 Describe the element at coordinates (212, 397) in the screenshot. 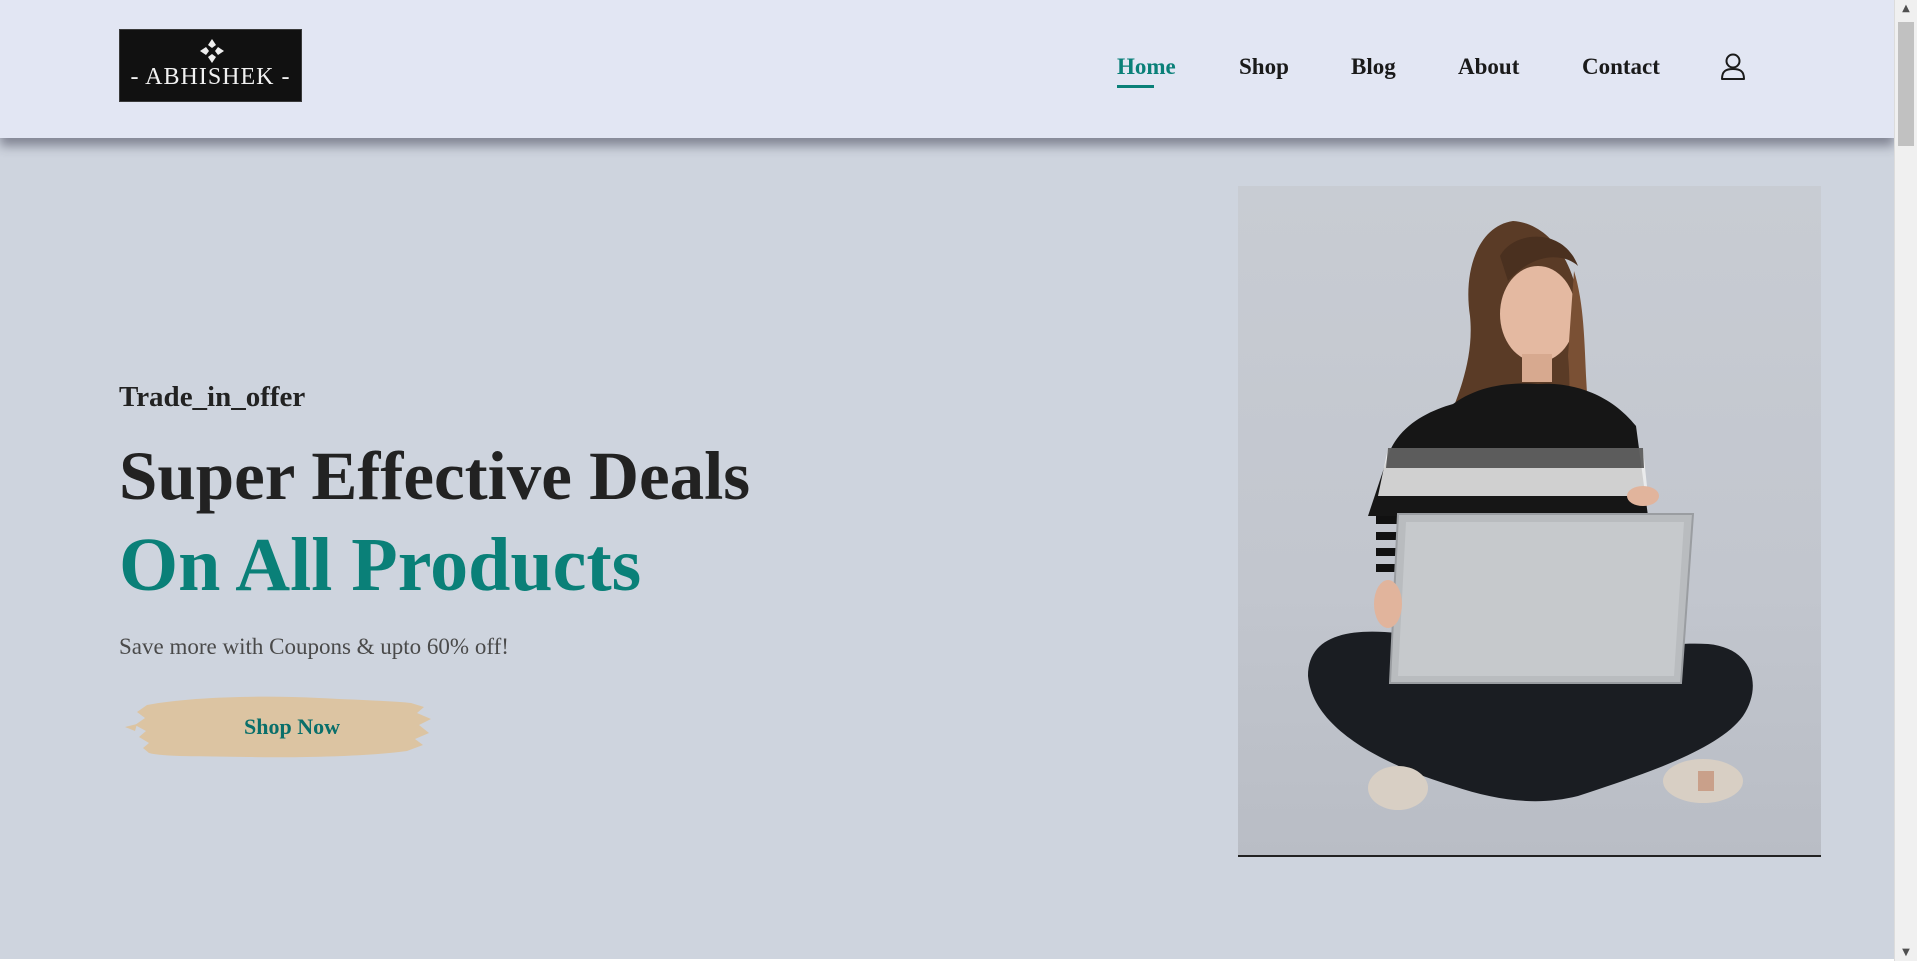

I see `hero-subtitle: Trade_in_offer` at that location.